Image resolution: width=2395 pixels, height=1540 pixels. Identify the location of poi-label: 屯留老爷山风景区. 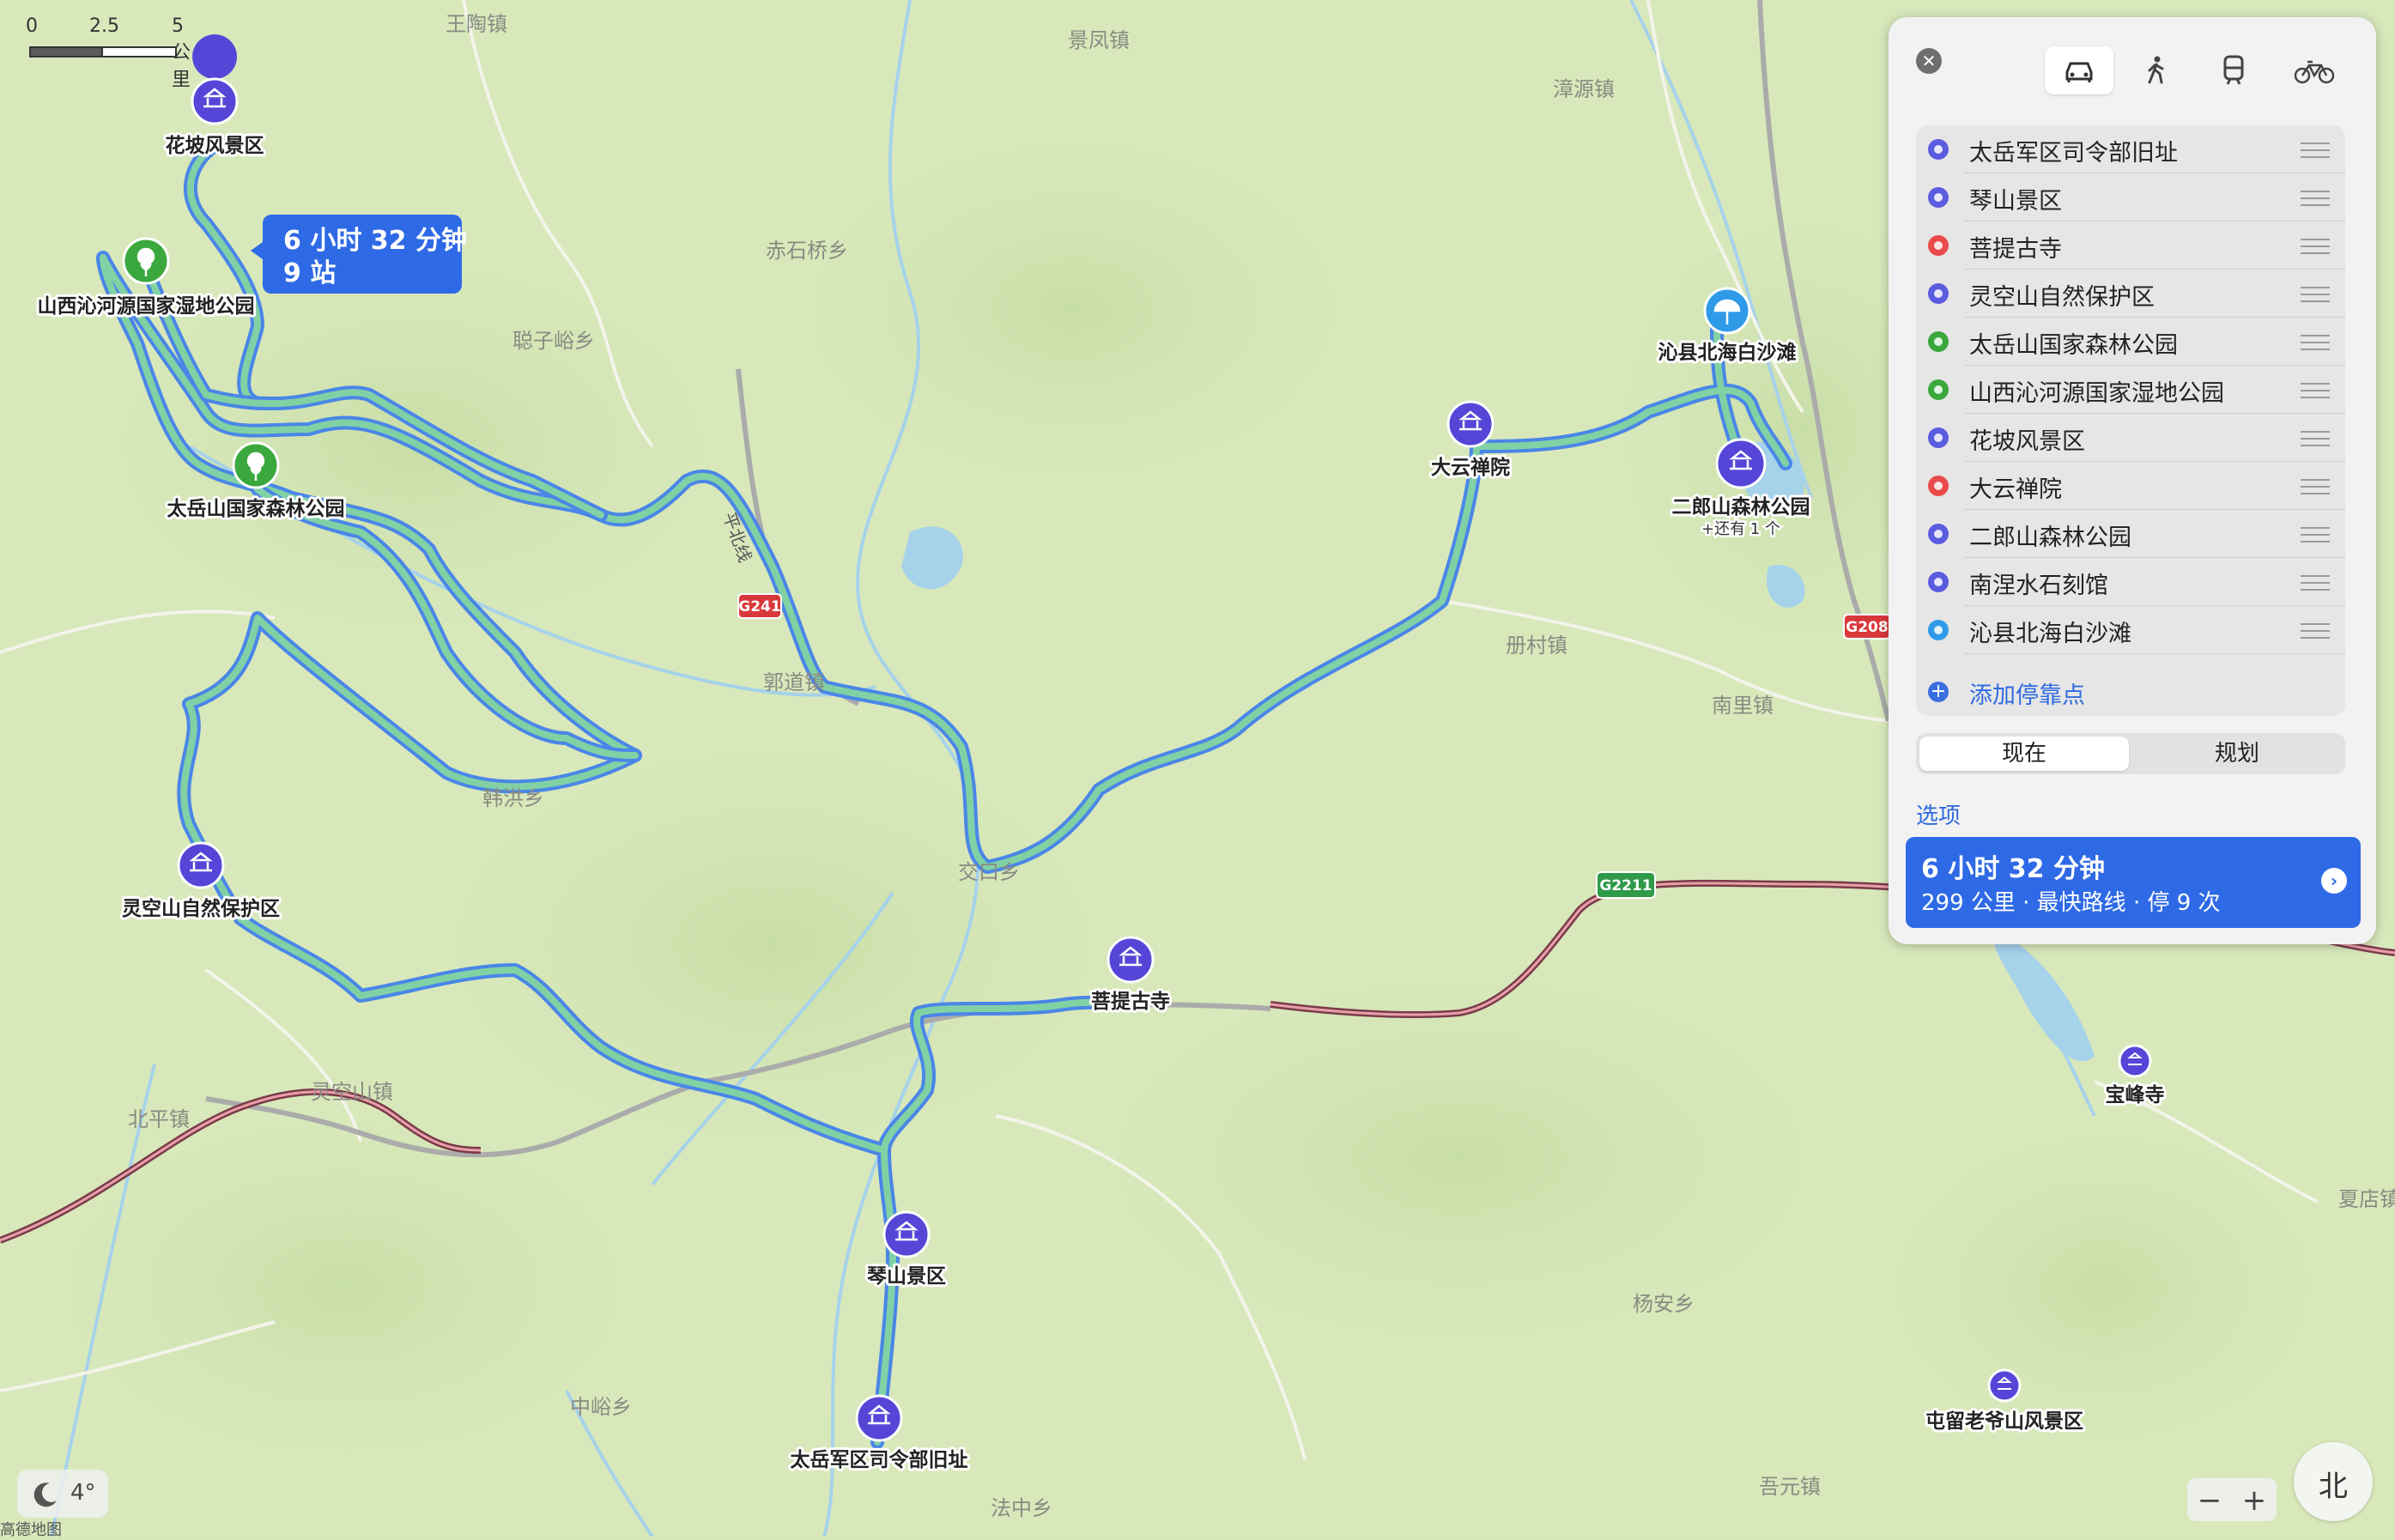
(2004, 1421).